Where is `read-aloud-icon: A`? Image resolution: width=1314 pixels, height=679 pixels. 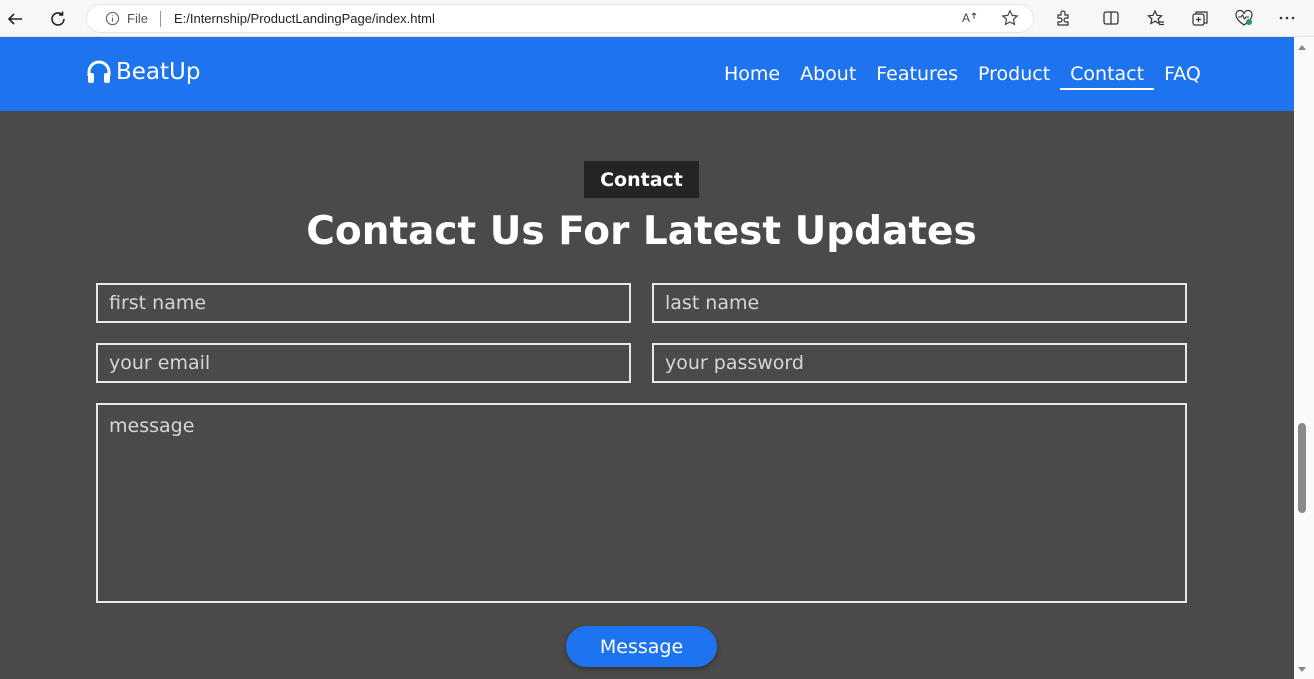 read-aloud-icon: A is located at coordinates (970, 18).